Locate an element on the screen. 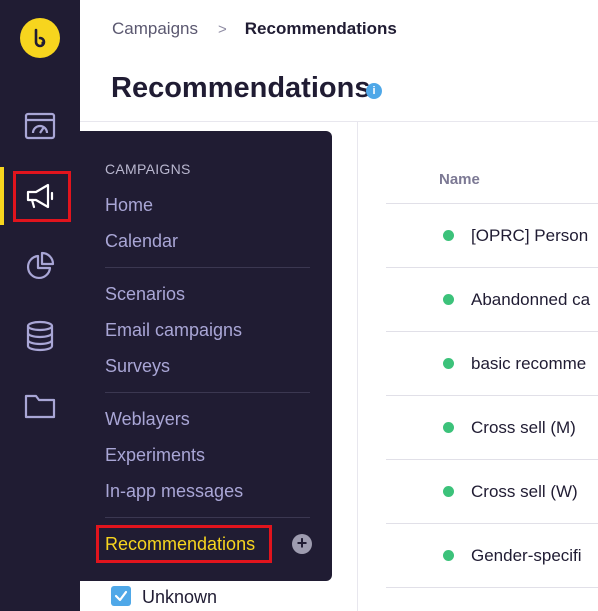 Image resolution: width=598 pixels, height=611 pixels. nav-dashboard is located at coordinates (40, 126).